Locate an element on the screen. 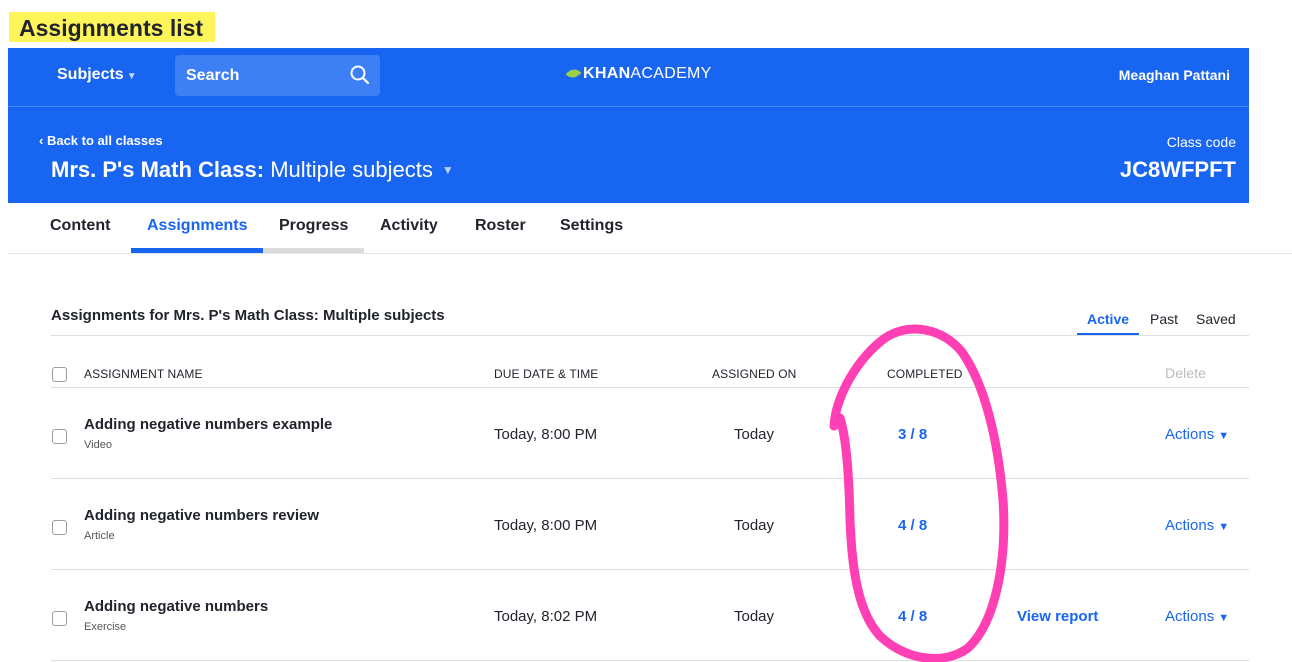 The width and height of the screenshot is (1292, 662). tab-progress: Progress is located at coordinates (313, 226).